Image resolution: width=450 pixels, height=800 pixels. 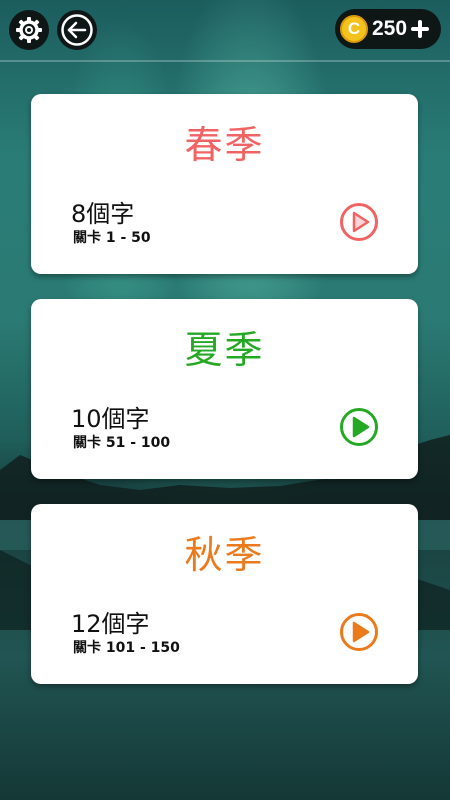 What do you see at coordinates (225, 61) in the screenshot?
I see `top-bar-divider` at bounding box center [225, 61].